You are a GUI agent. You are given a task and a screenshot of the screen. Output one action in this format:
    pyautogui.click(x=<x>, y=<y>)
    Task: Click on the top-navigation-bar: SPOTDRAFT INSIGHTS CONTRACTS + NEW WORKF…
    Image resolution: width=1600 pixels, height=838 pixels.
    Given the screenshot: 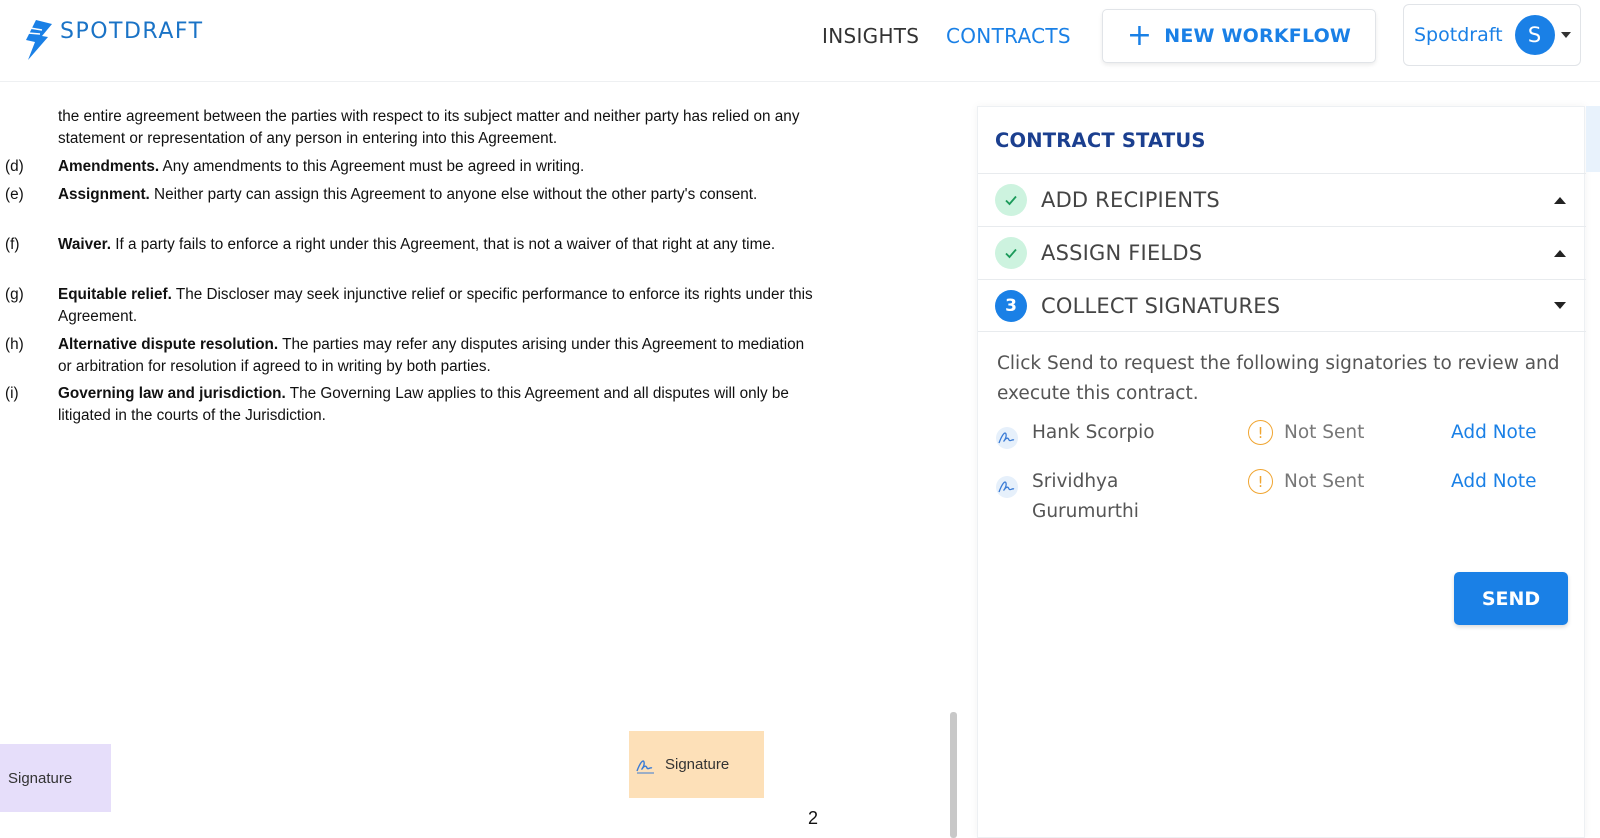 What is the action you would take?
    pyautogui.click(x=800, y=41)
    